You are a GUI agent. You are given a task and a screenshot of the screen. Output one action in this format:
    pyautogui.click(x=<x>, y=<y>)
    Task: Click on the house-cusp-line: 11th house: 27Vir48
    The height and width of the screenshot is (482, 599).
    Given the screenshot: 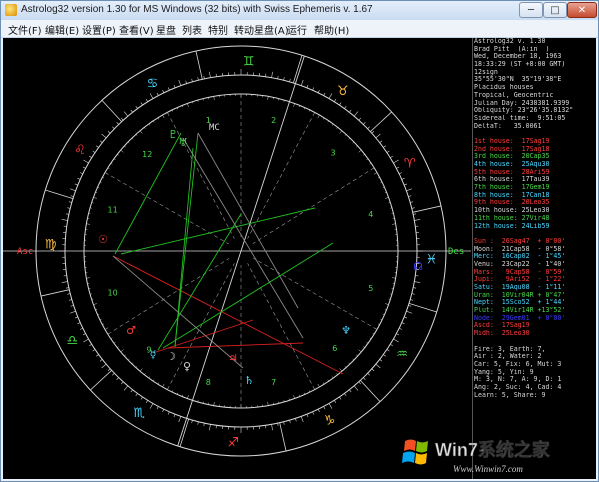 What is the action you would take?
    pyautogui.click(x=512, y=218)
    